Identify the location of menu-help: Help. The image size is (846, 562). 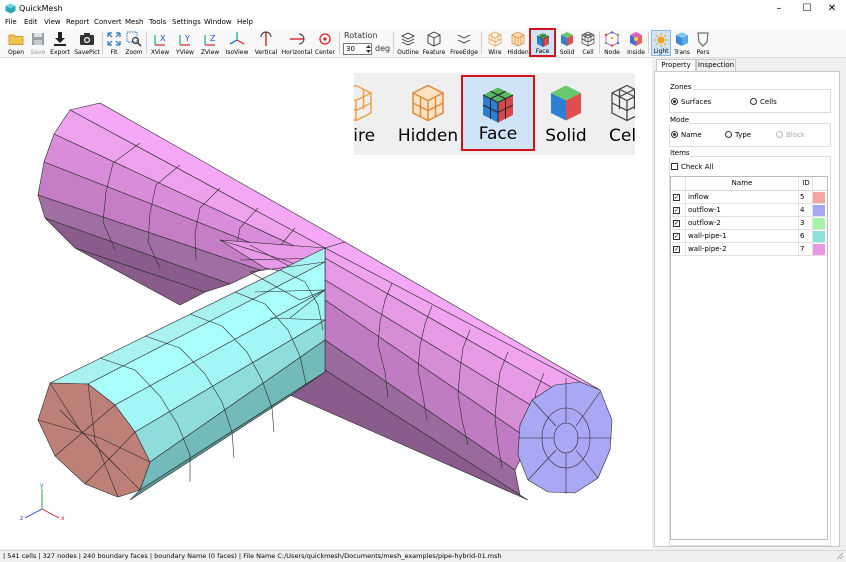
(245, 22).